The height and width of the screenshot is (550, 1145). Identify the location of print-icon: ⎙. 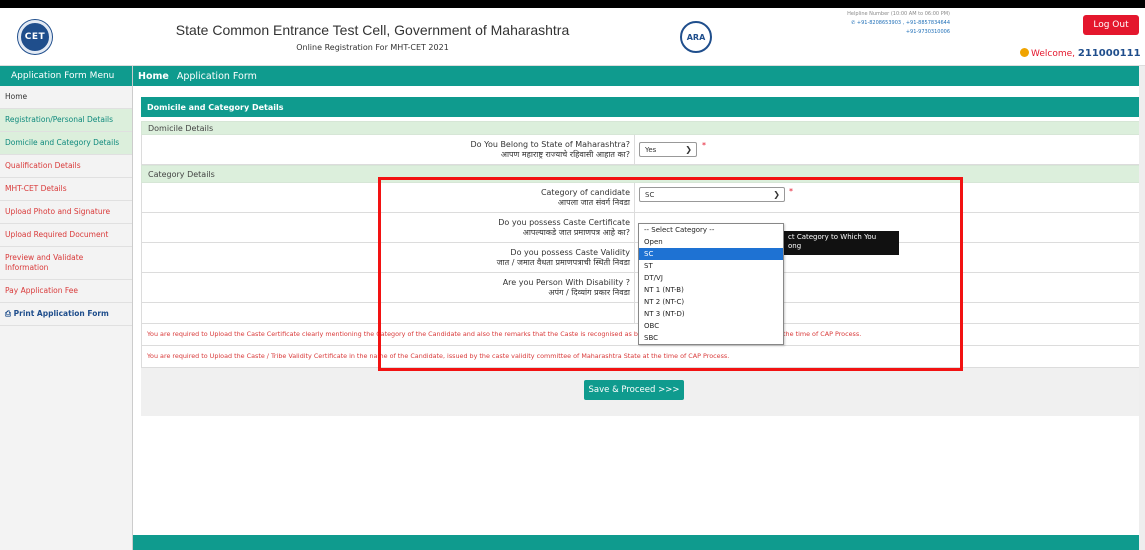
(8, 313).